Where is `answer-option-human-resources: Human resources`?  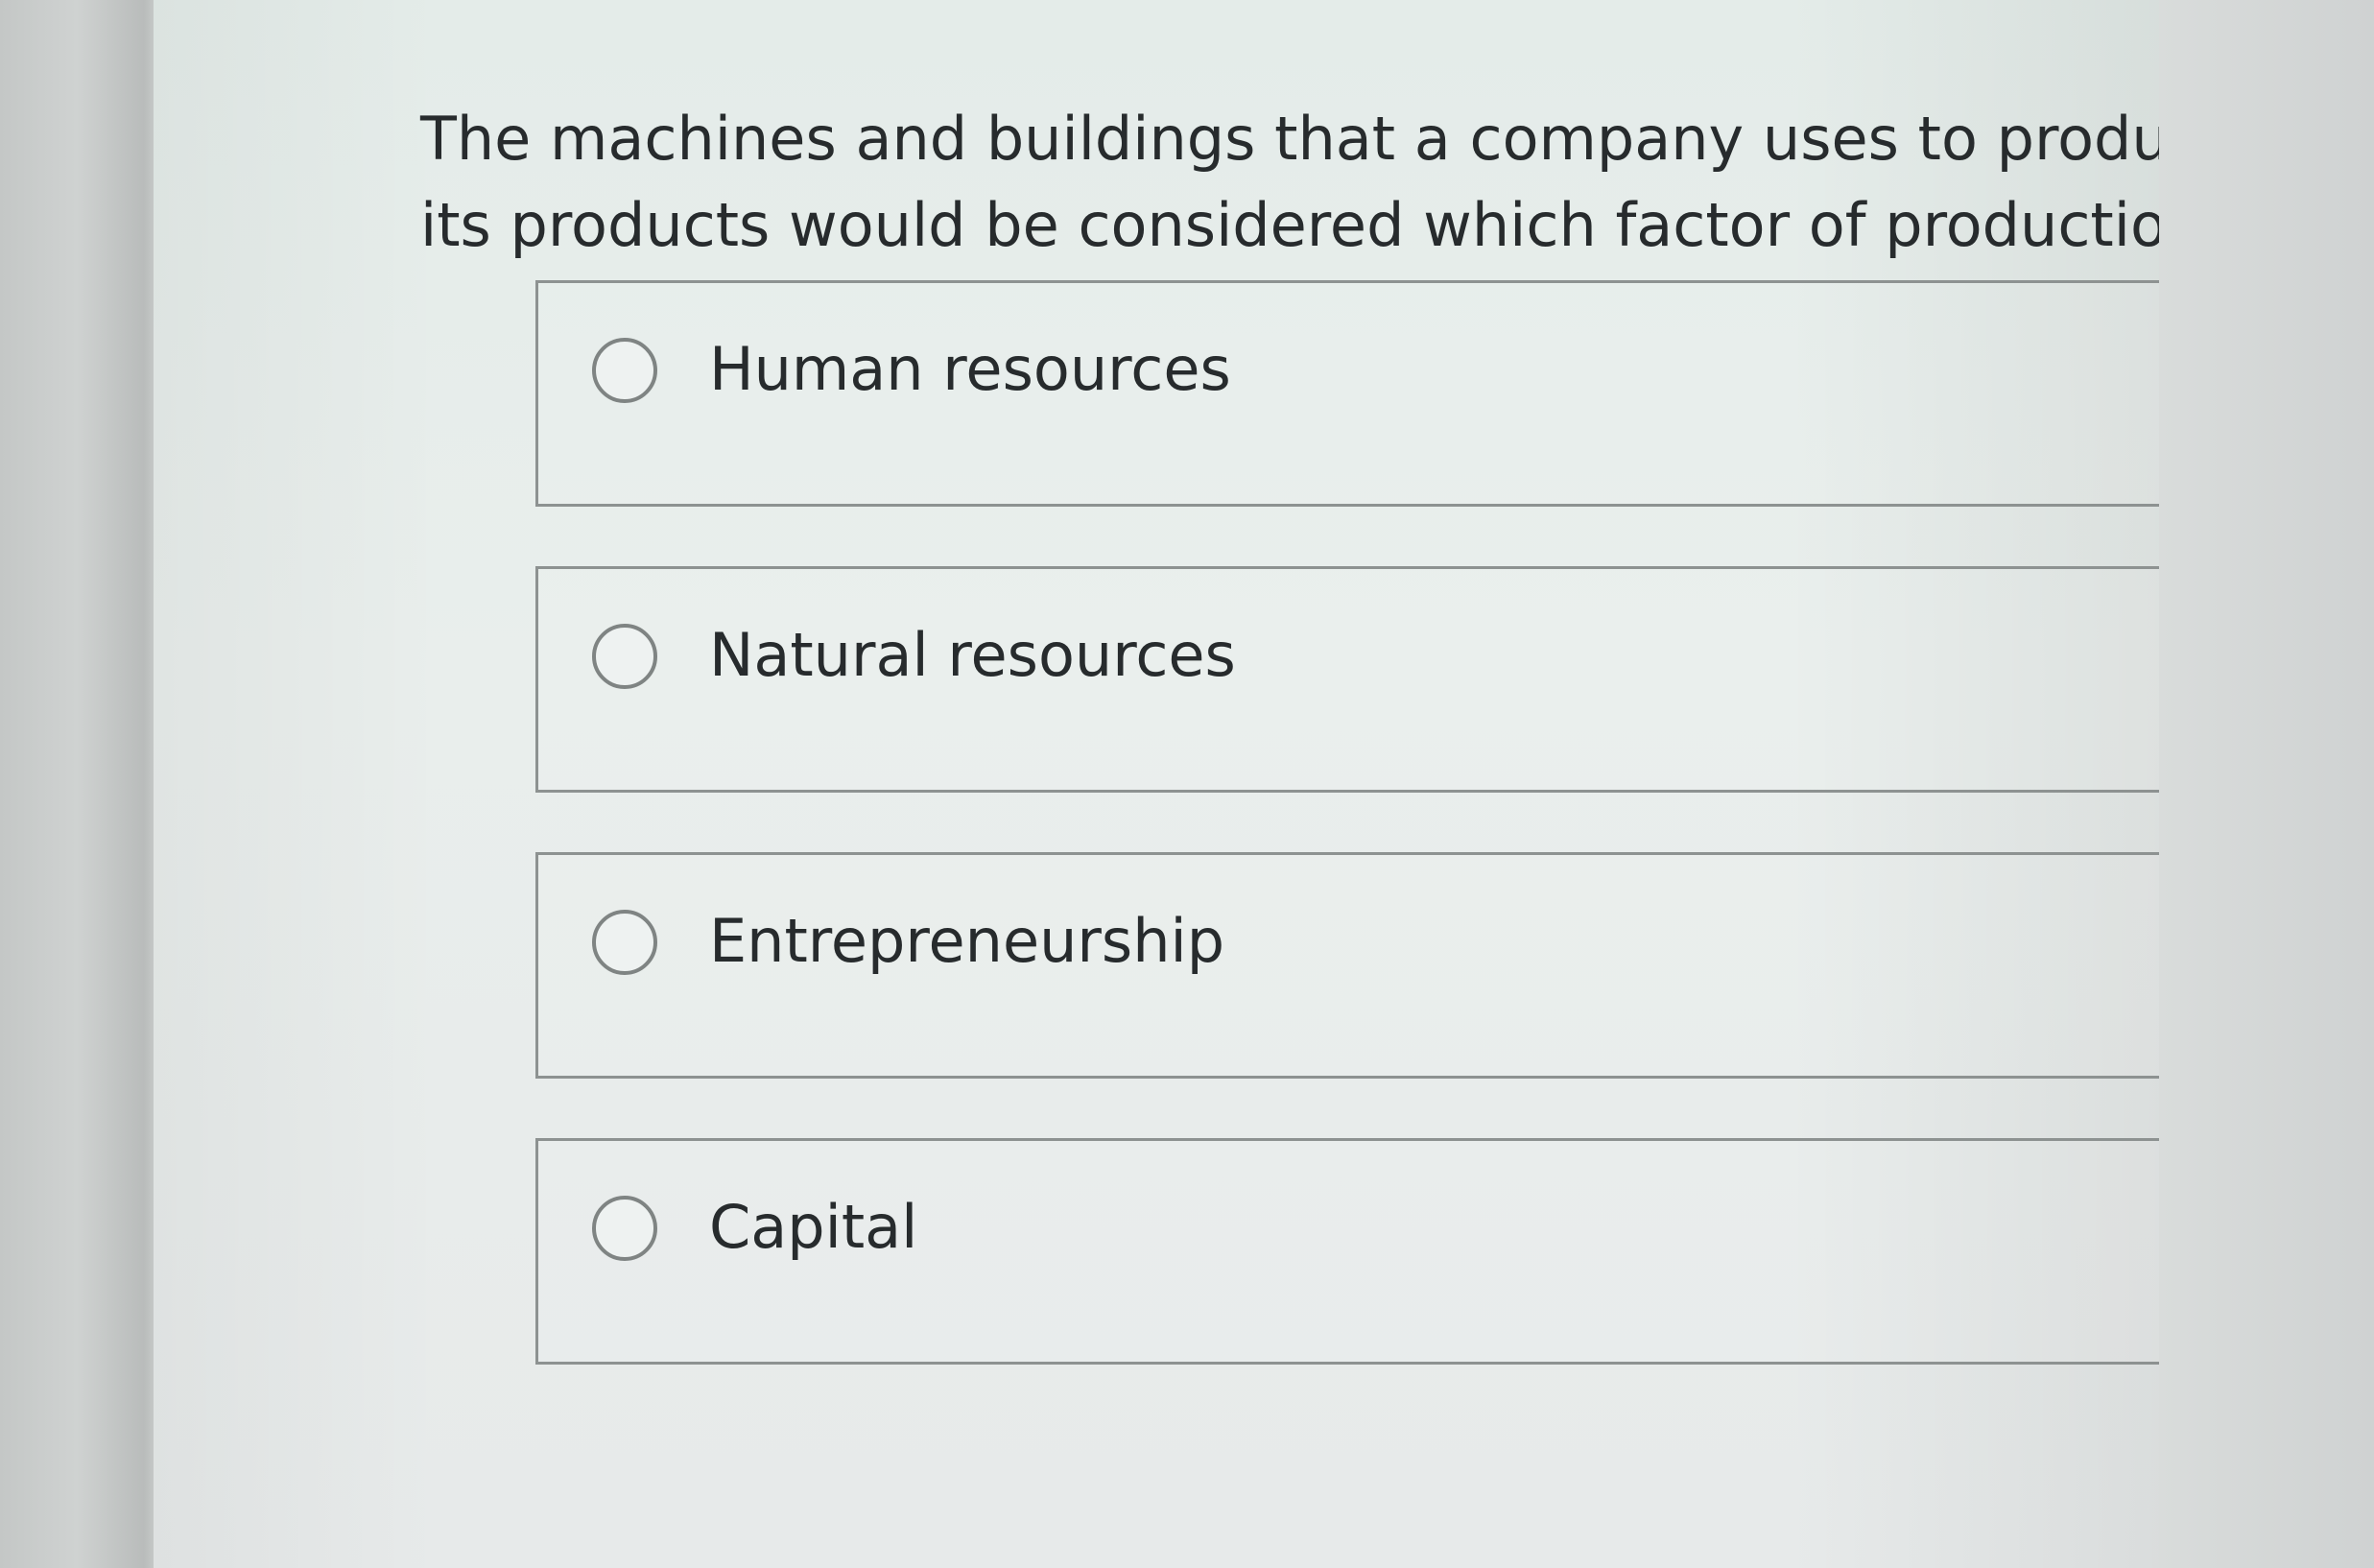
answer-option-human-resources: Human resources is located at coordinates (1361, 393).